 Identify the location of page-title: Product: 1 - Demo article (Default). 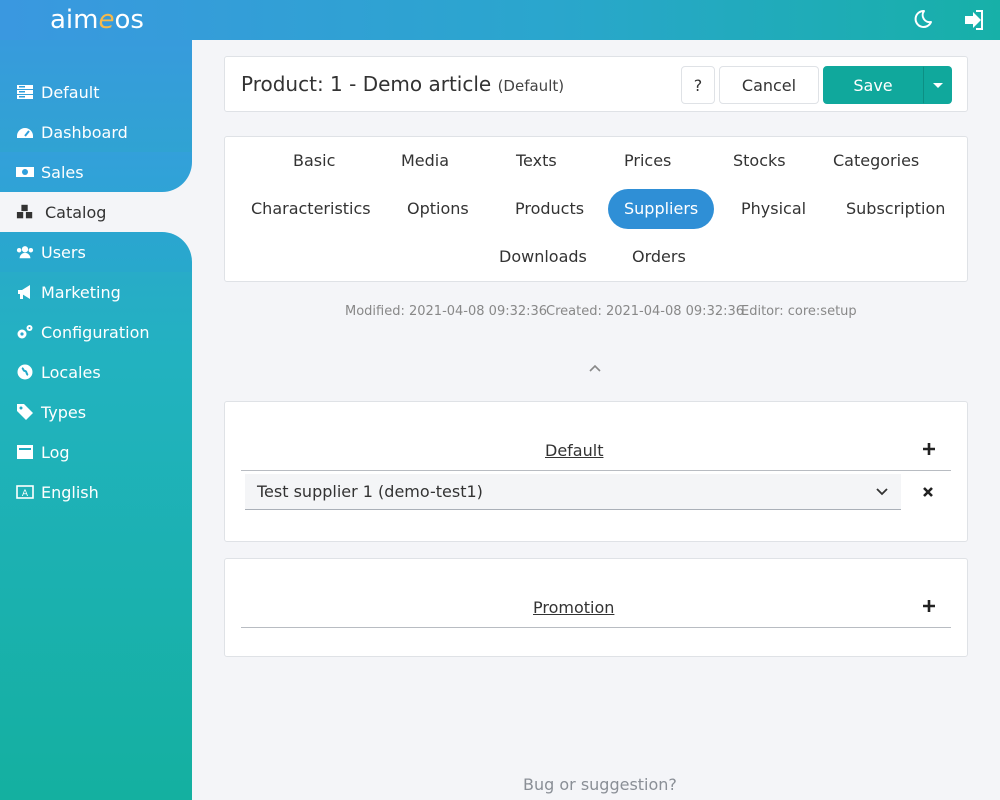
(402, 84).